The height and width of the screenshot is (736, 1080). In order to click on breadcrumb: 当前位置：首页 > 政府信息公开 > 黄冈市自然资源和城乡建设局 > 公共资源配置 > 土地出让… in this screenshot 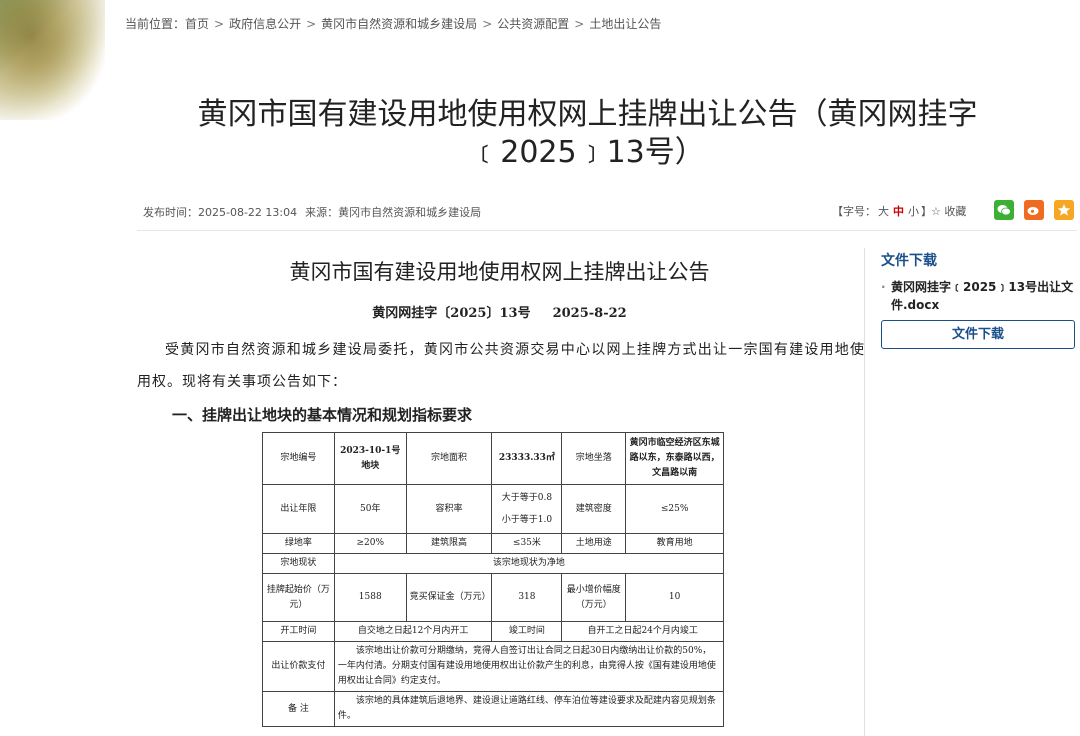, I will do `click(393, 23)`.